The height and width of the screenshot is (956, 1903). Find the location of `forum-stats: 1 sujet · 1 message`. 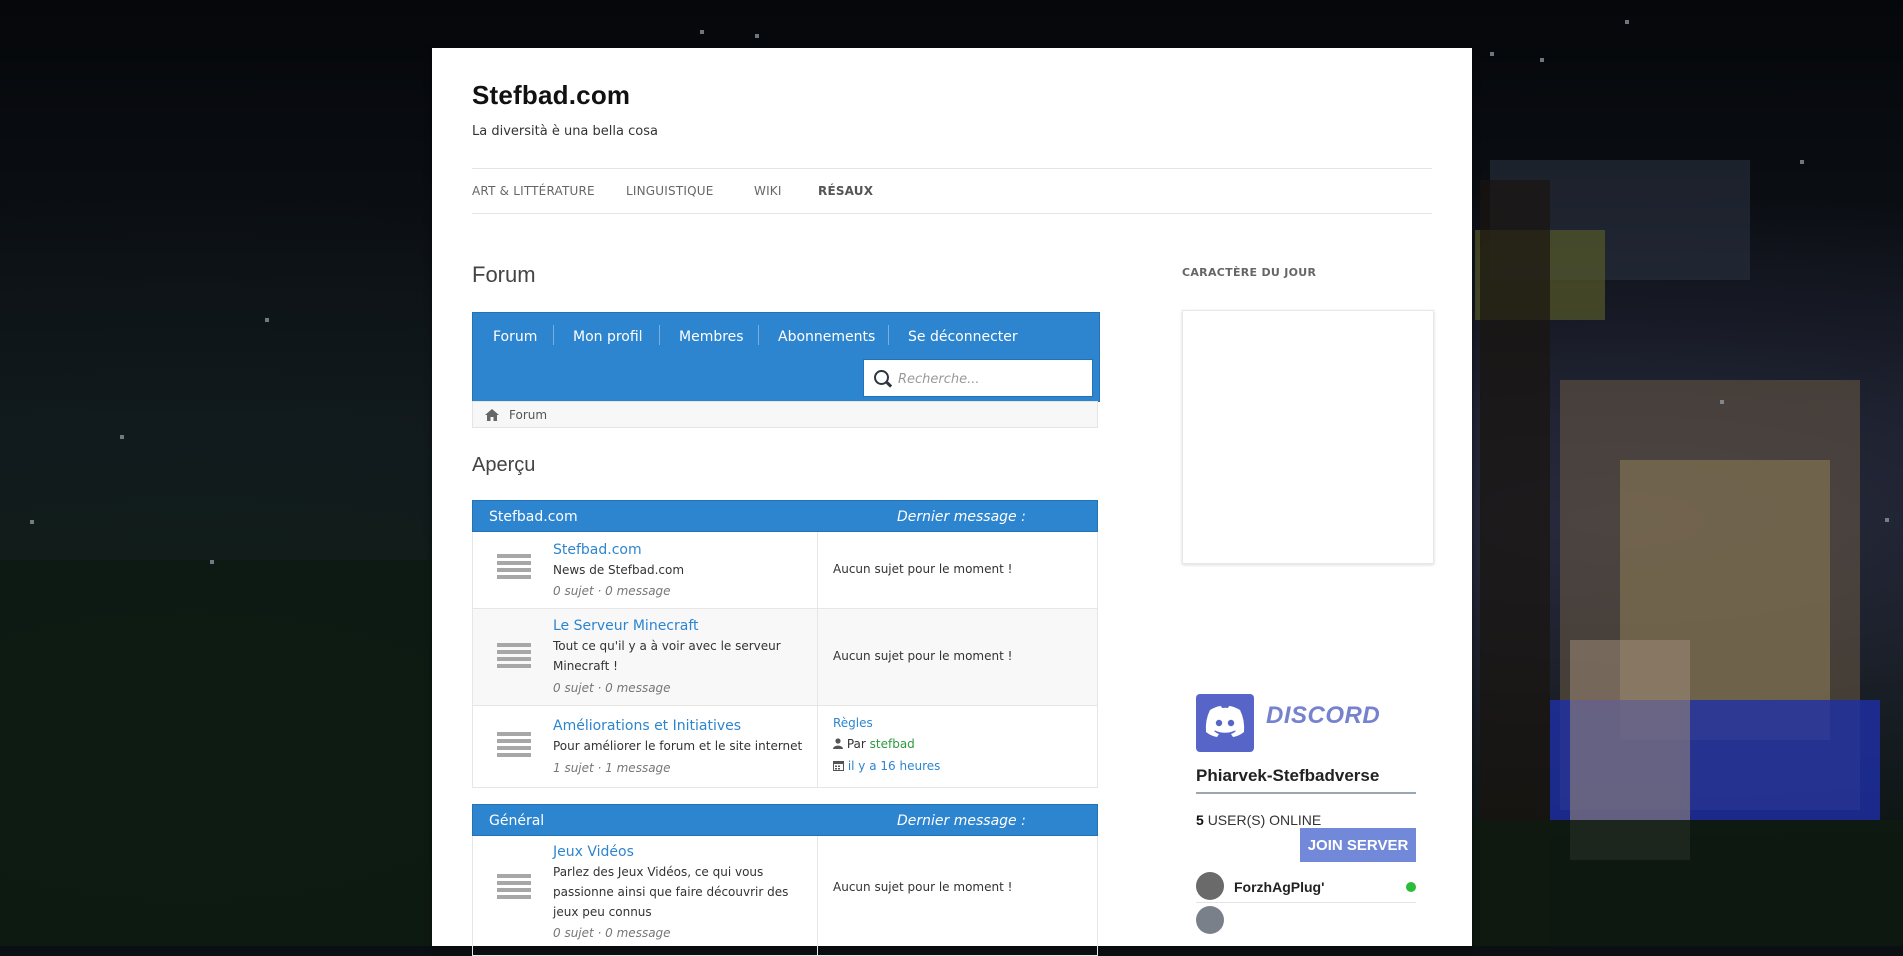

forum-stats: 1 sujet · 1 message is located at coordinates (612, 768).